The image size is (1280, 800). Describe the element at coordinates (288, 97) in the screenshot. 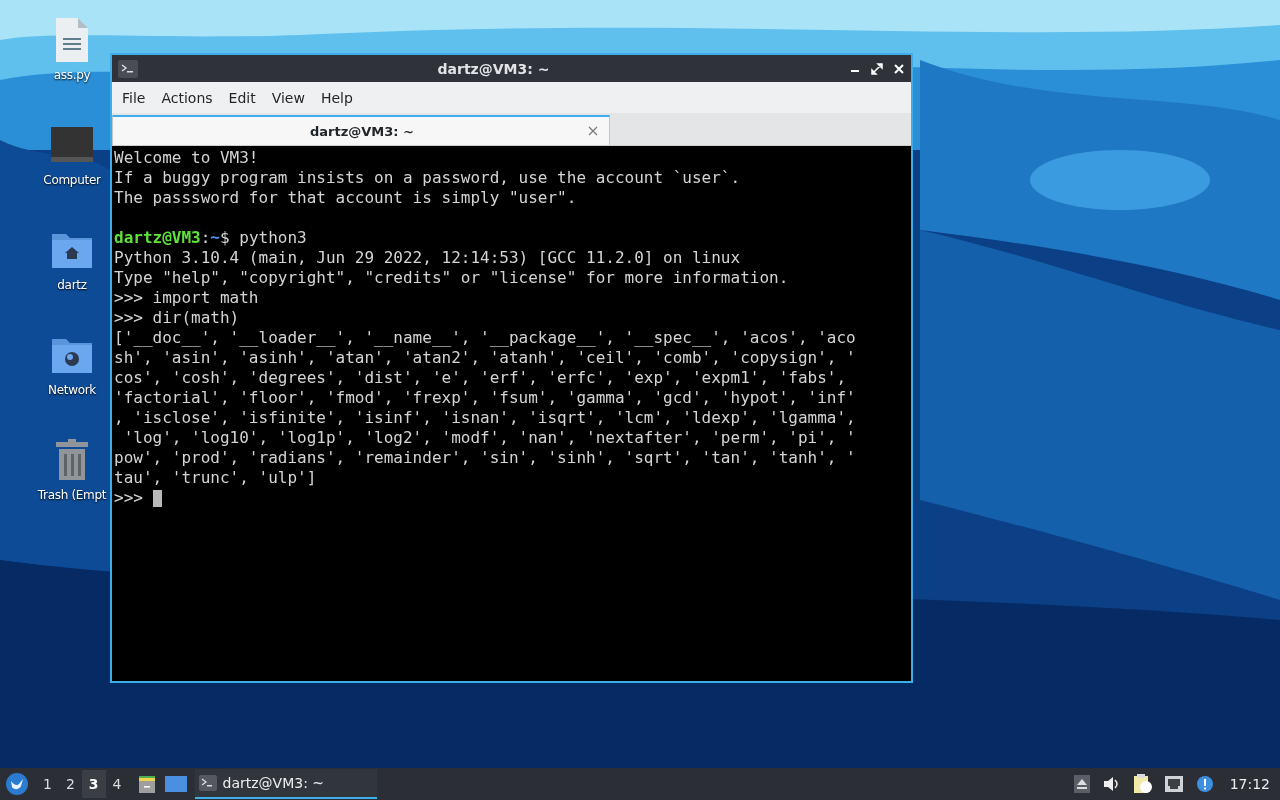

I see `menu-item: View` at that location.